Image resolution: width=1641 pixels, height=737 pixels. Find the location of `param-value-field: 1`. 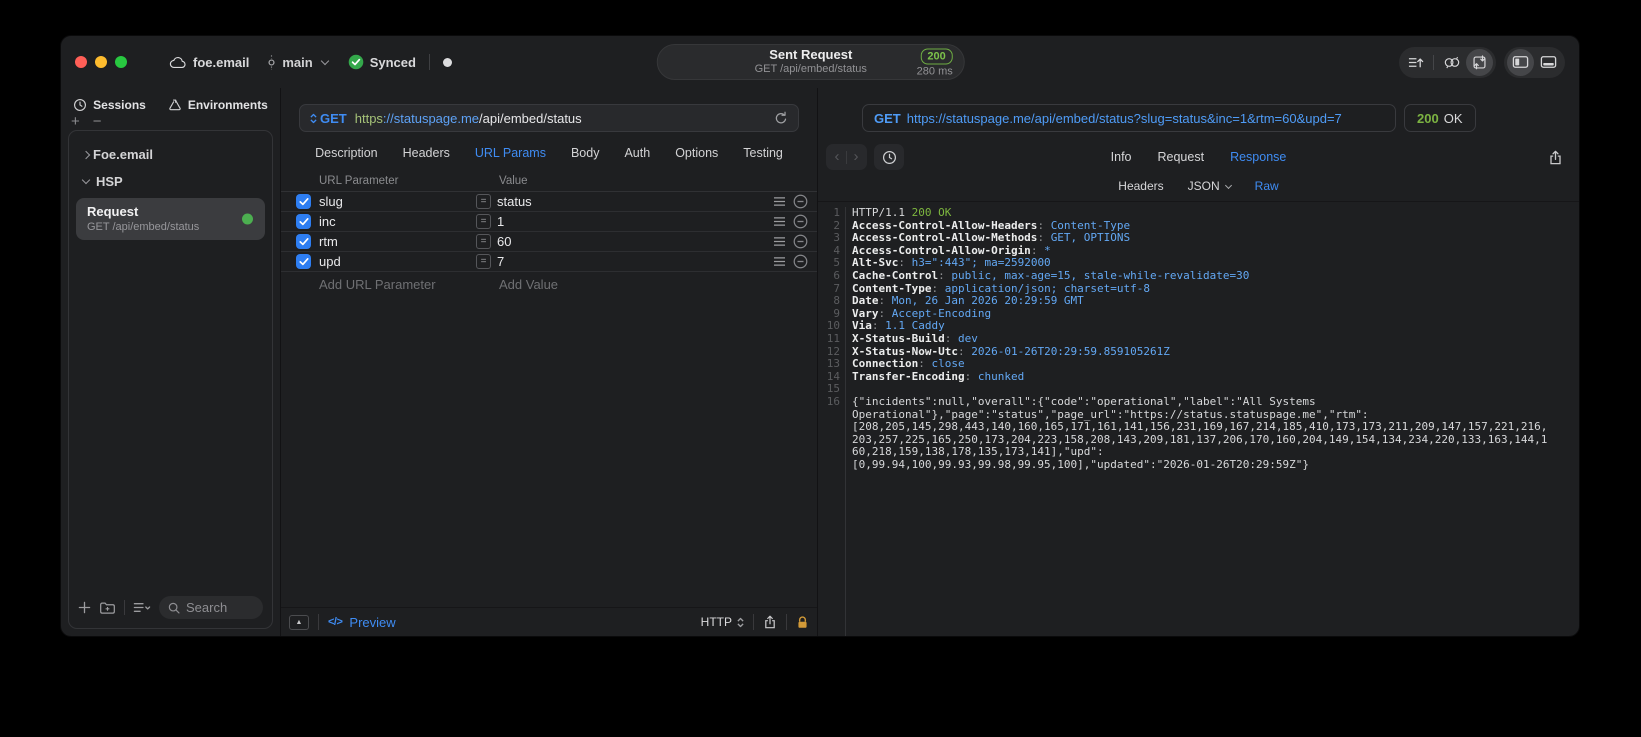

param-value-field: 1 is located at coordinates (635, 221).